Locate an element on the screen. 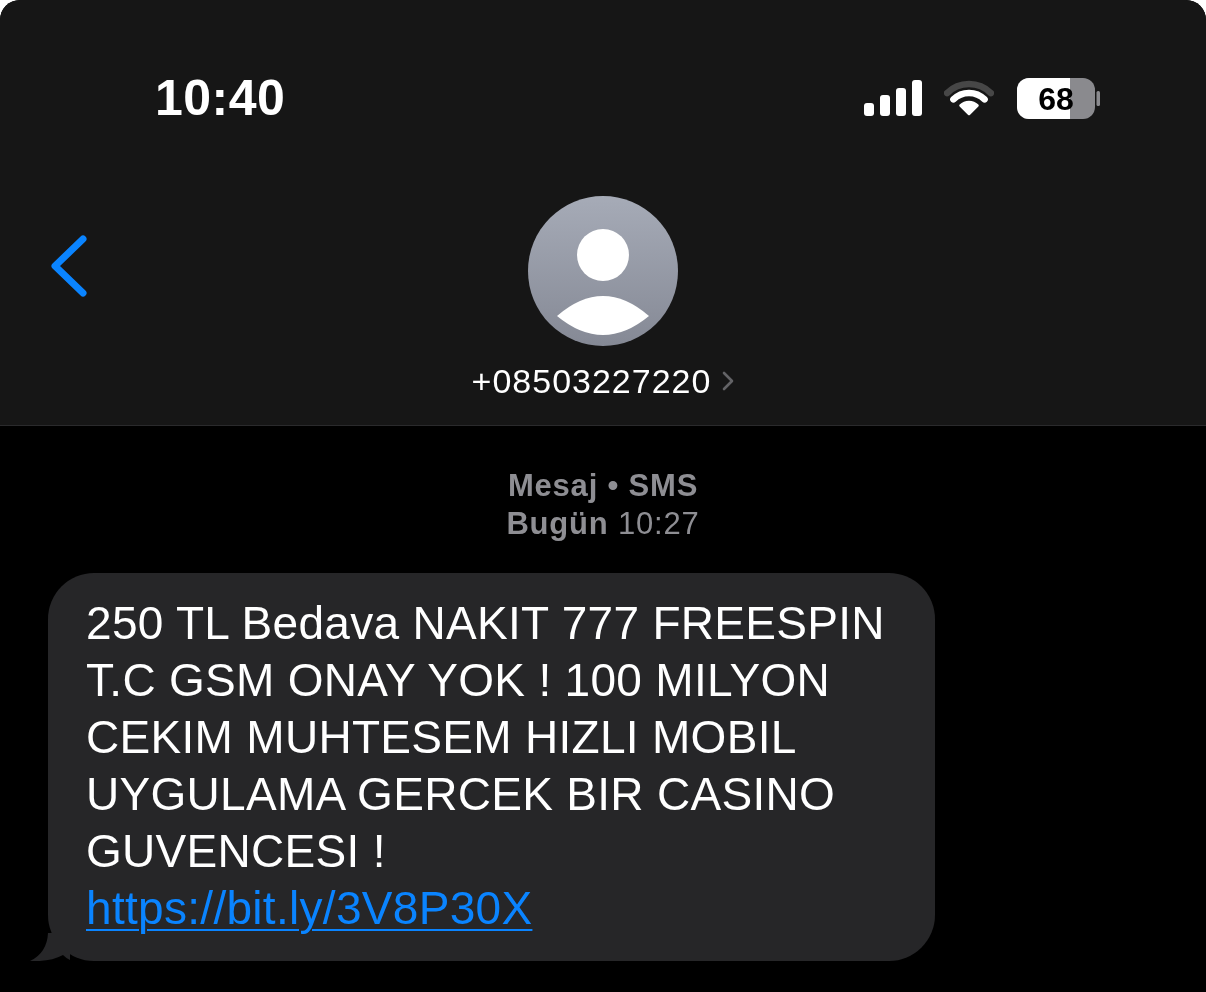 This screenshot has height=992, width=1206. signal-icon is located at coordinates (893, 98).